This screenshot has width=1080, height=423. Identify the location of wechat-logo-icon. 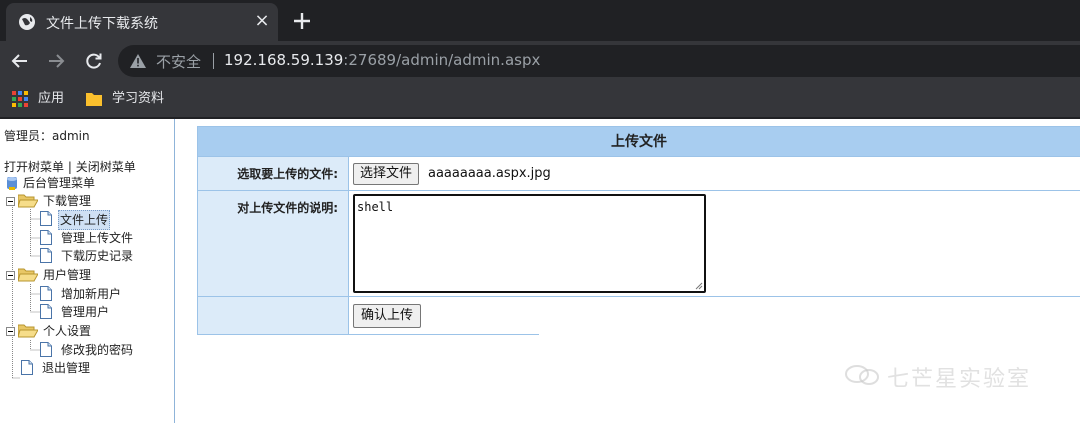
(862, 375).